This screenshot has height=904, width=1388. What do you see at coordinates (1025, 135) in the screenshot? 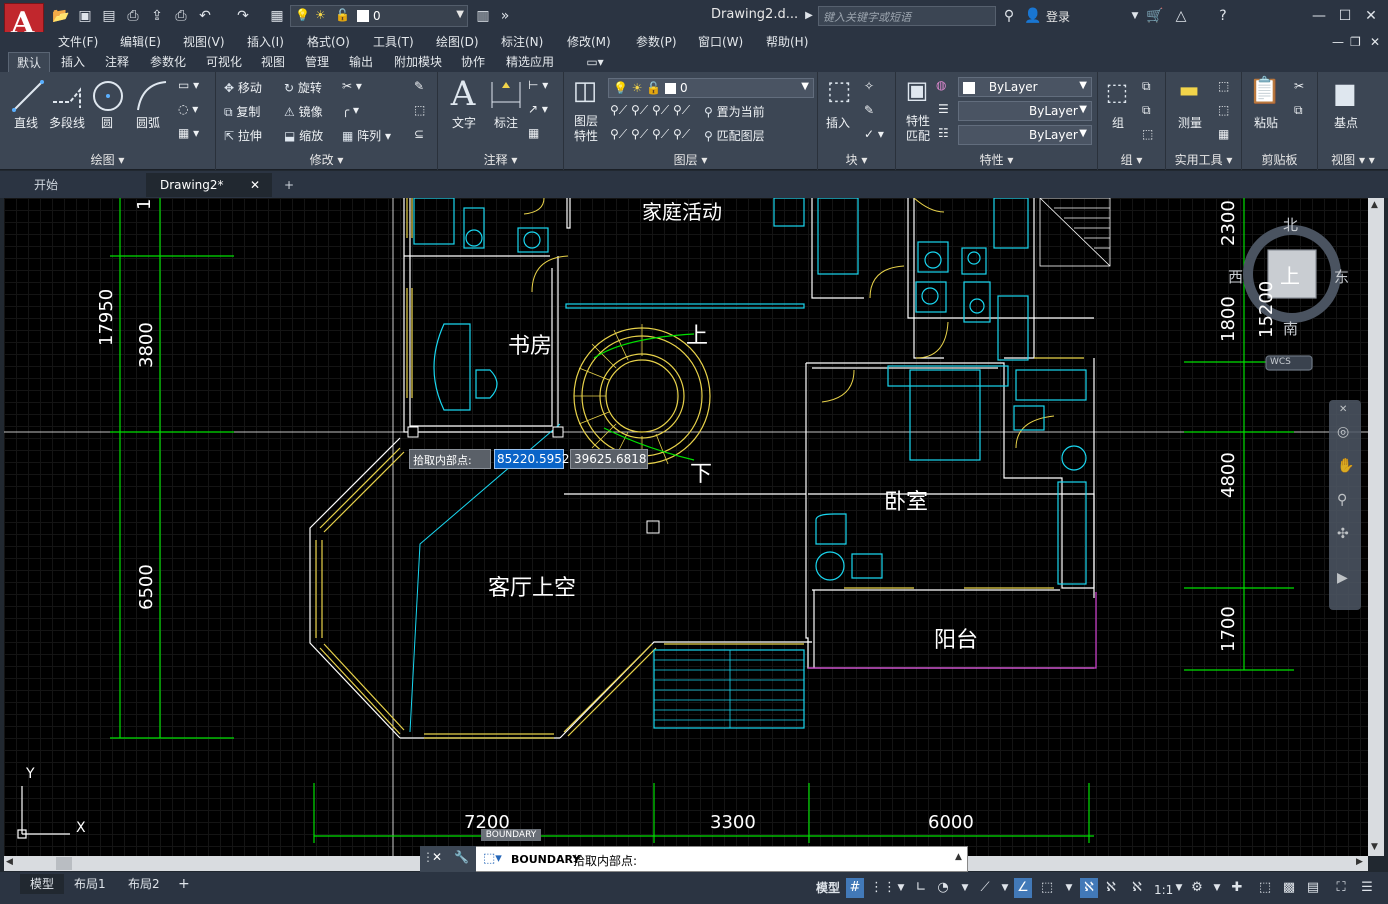
I see `lineweight-dropdown: ByLayer ▼` at bounding box center [1025, 135].